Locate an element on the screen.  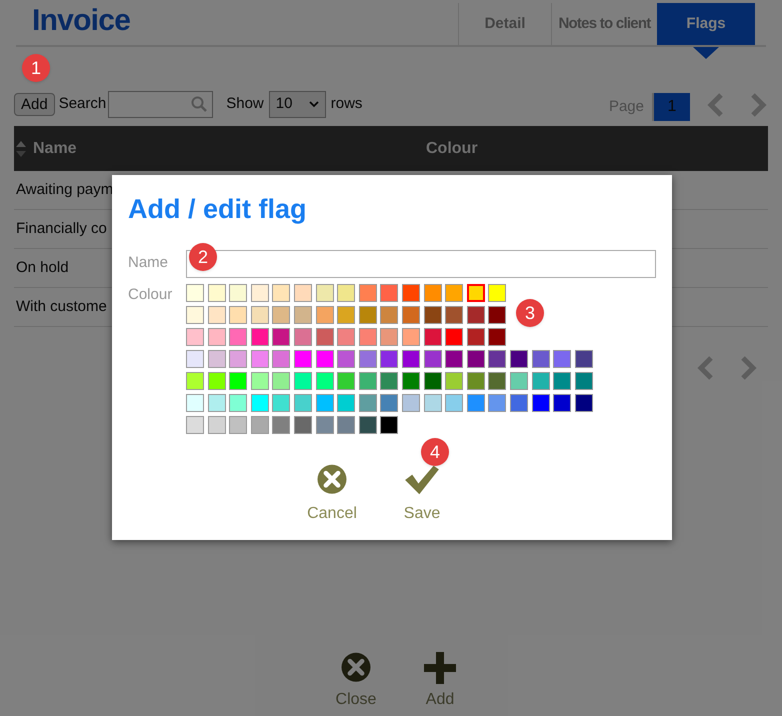
rows-select: 10 is located at coordinates (297, 104).